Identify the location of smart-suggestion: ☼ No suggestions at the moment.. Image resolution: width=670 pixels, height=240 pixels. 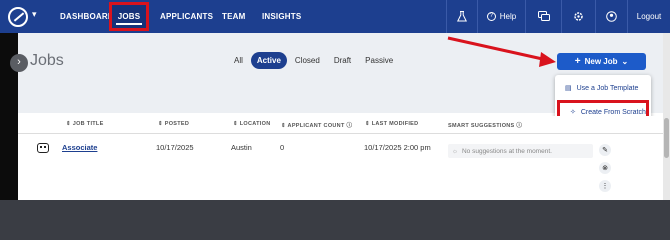
(520, 151).